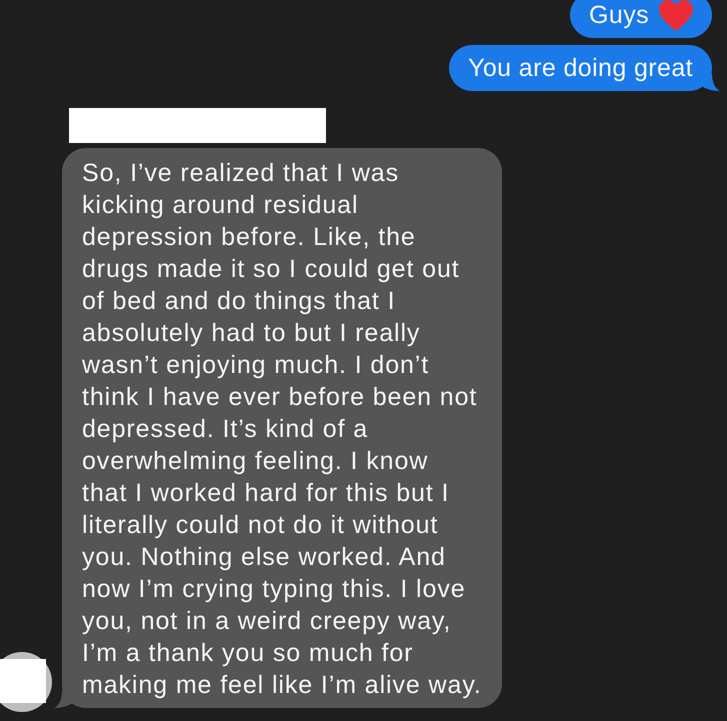  Describe the element at coordinates (676, 15) in the screenshot. I see `heart-icon` at that location.